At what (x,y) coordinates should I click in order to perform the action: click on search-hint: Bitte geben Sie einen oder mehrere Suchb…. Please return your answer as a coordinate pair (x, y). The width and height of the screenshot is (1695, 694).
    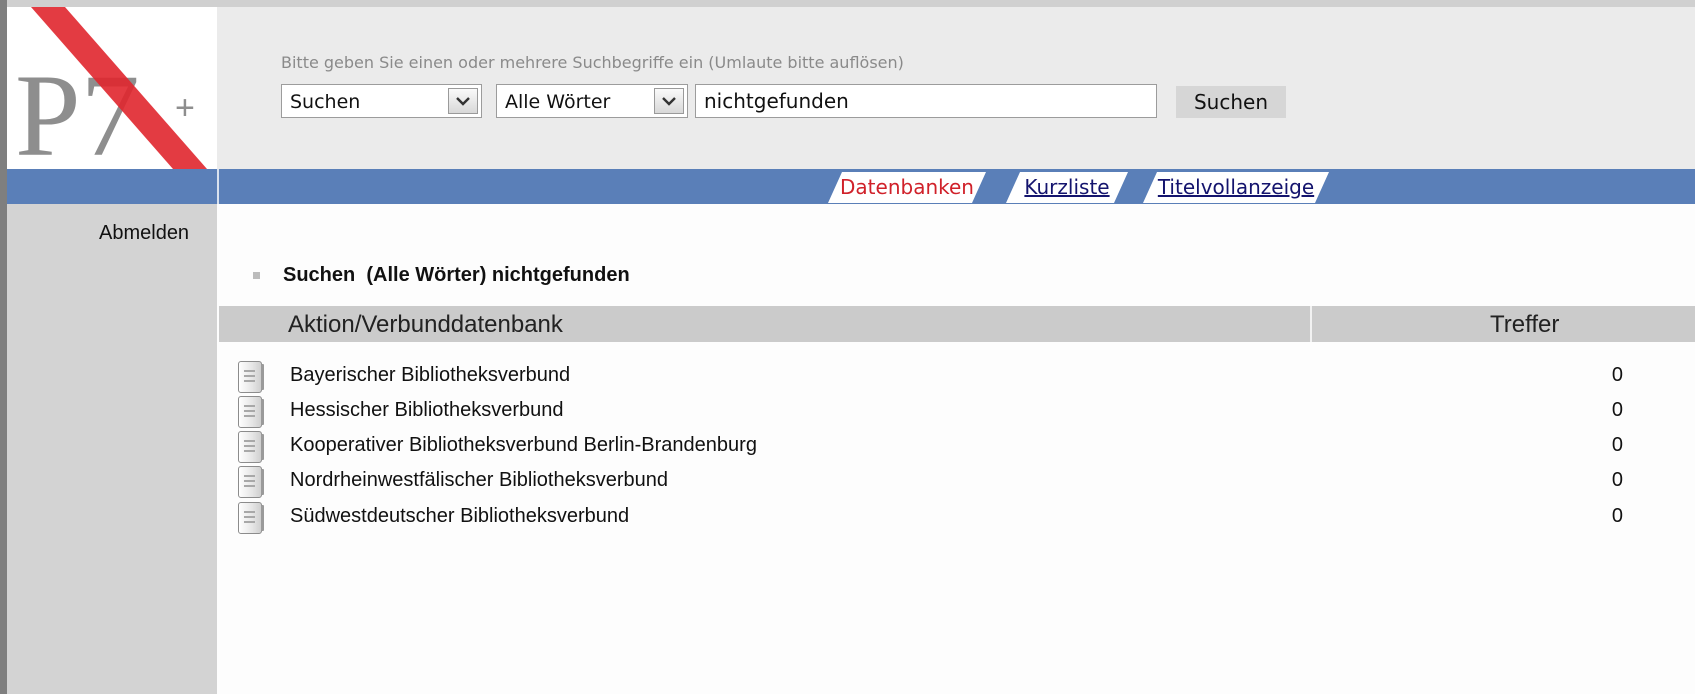
    Looking at the image, I should click on (592, 62).